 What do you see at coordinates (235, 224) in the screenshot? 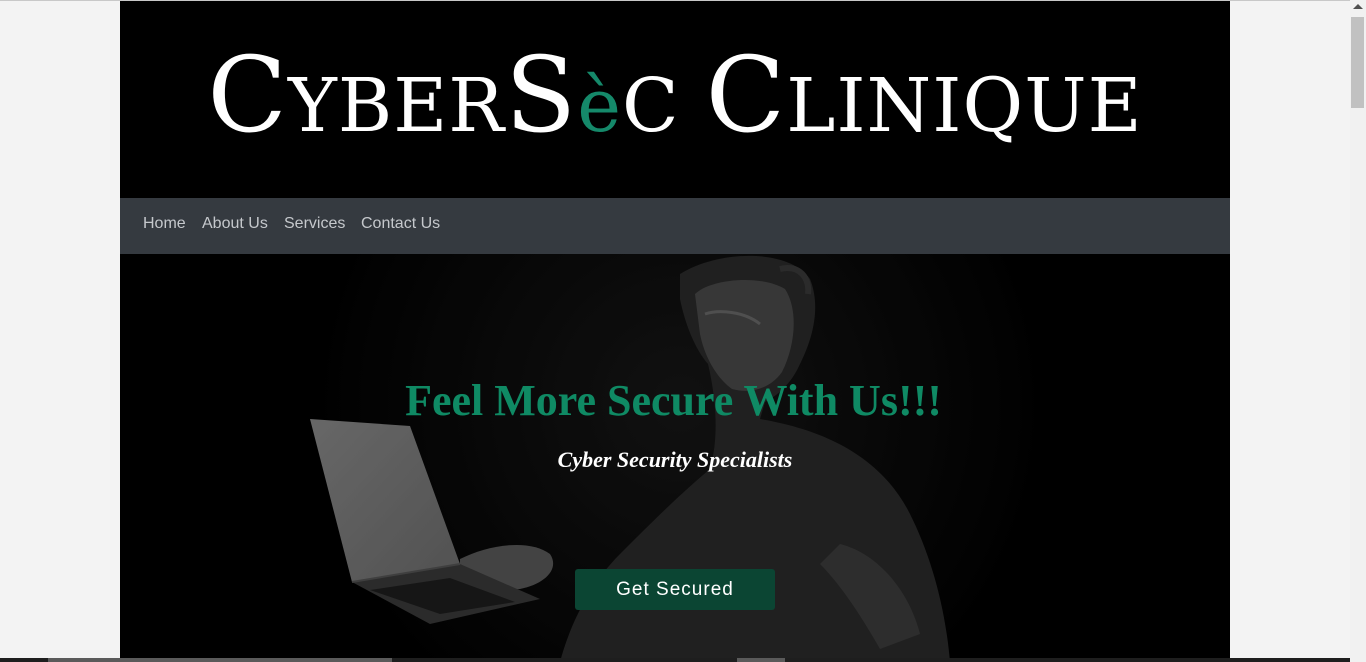
I see `nav-link-about-us: About Us` at bounding box center [235, 224].